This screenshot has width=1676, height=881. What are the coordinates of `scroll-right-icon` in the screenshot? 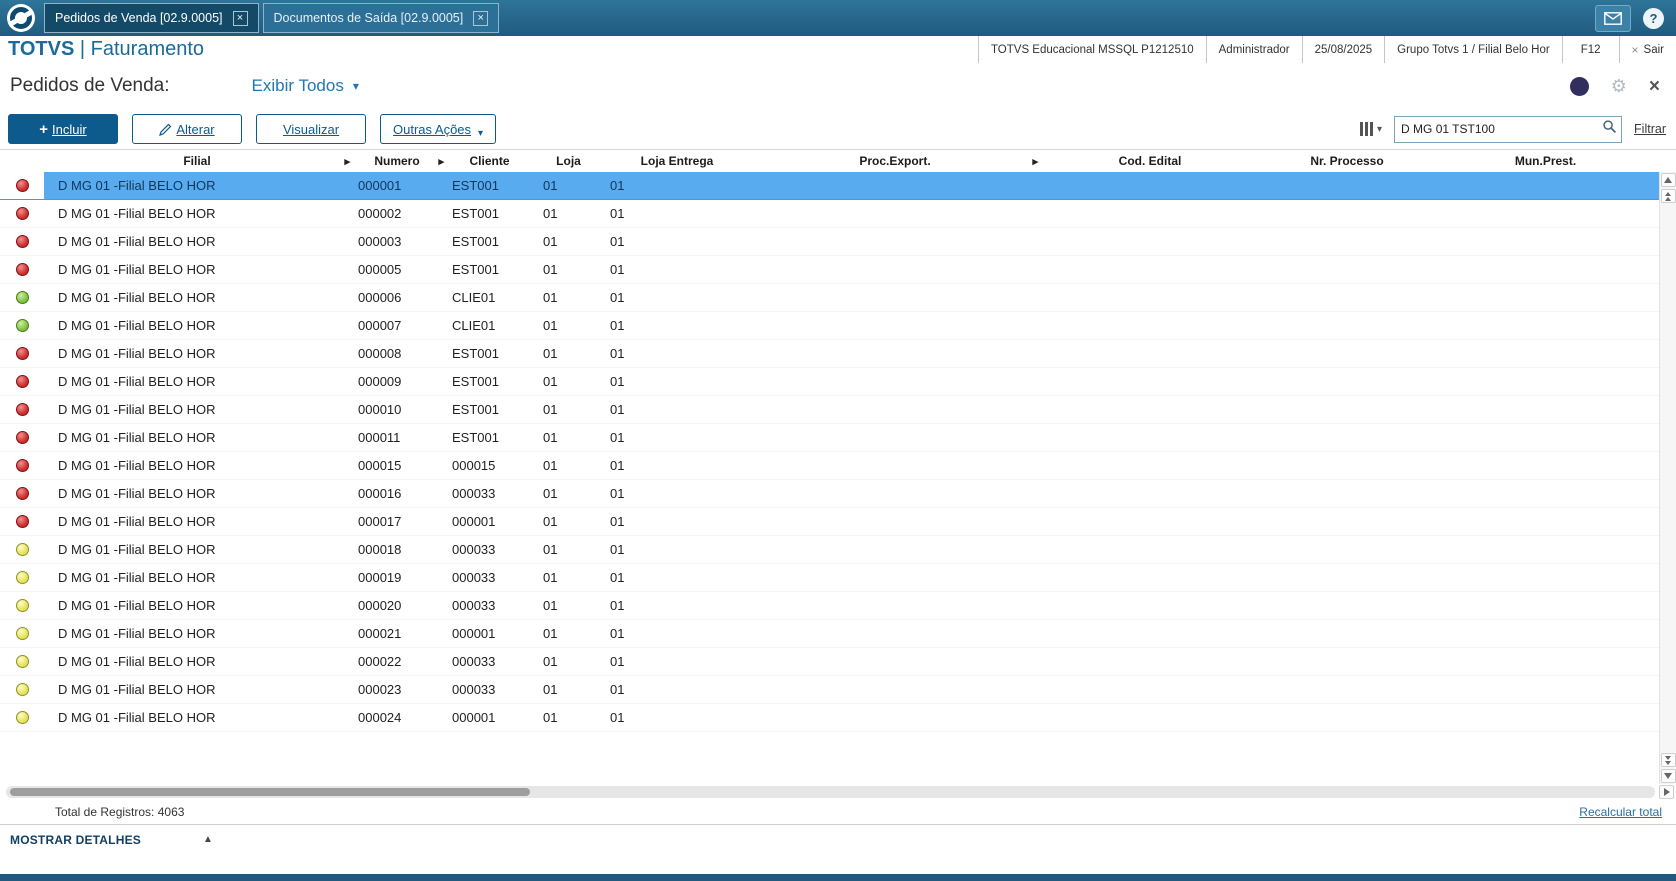 It's located at (1666, 792).